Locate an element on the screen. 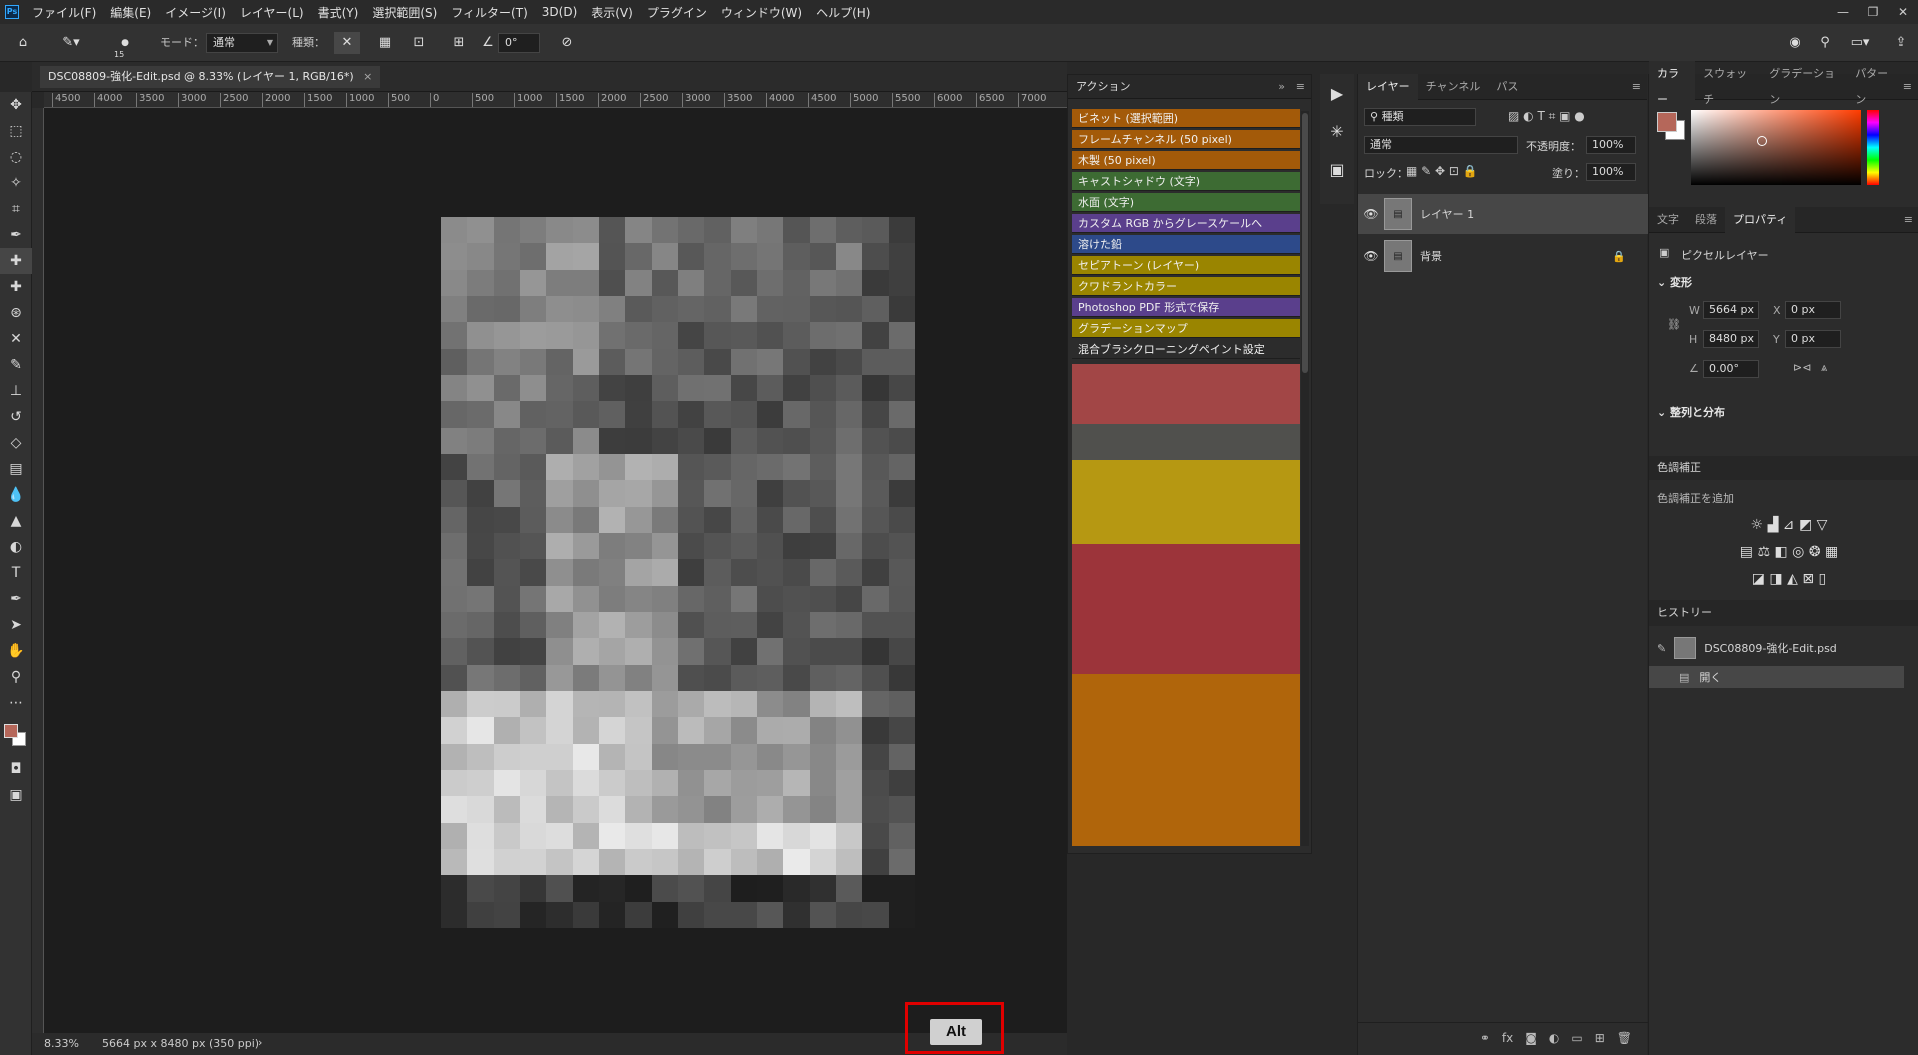  transform-section-title: ⌄ 変形 is located at coordinates (1674, 282).